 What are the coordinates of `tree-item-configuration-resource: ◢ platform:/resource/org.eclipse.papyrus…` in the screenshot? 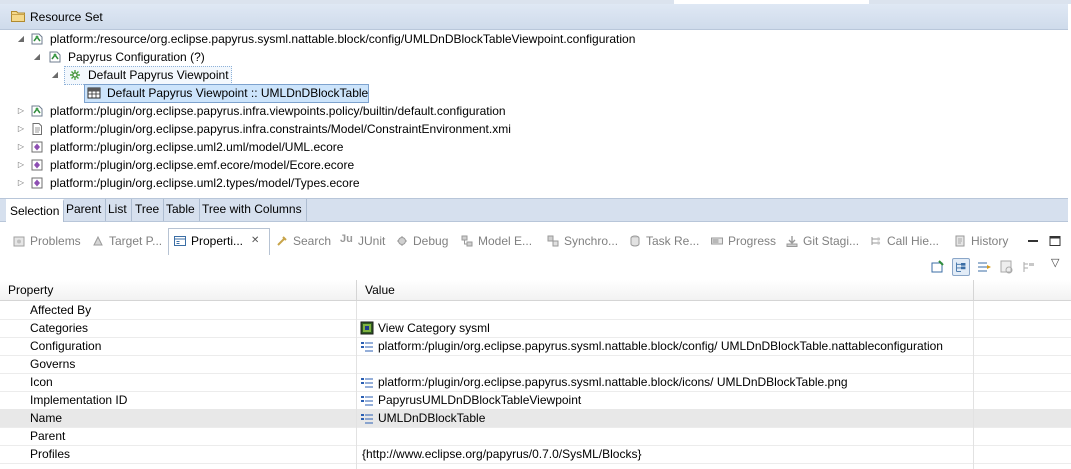 It's located at (530, 39).